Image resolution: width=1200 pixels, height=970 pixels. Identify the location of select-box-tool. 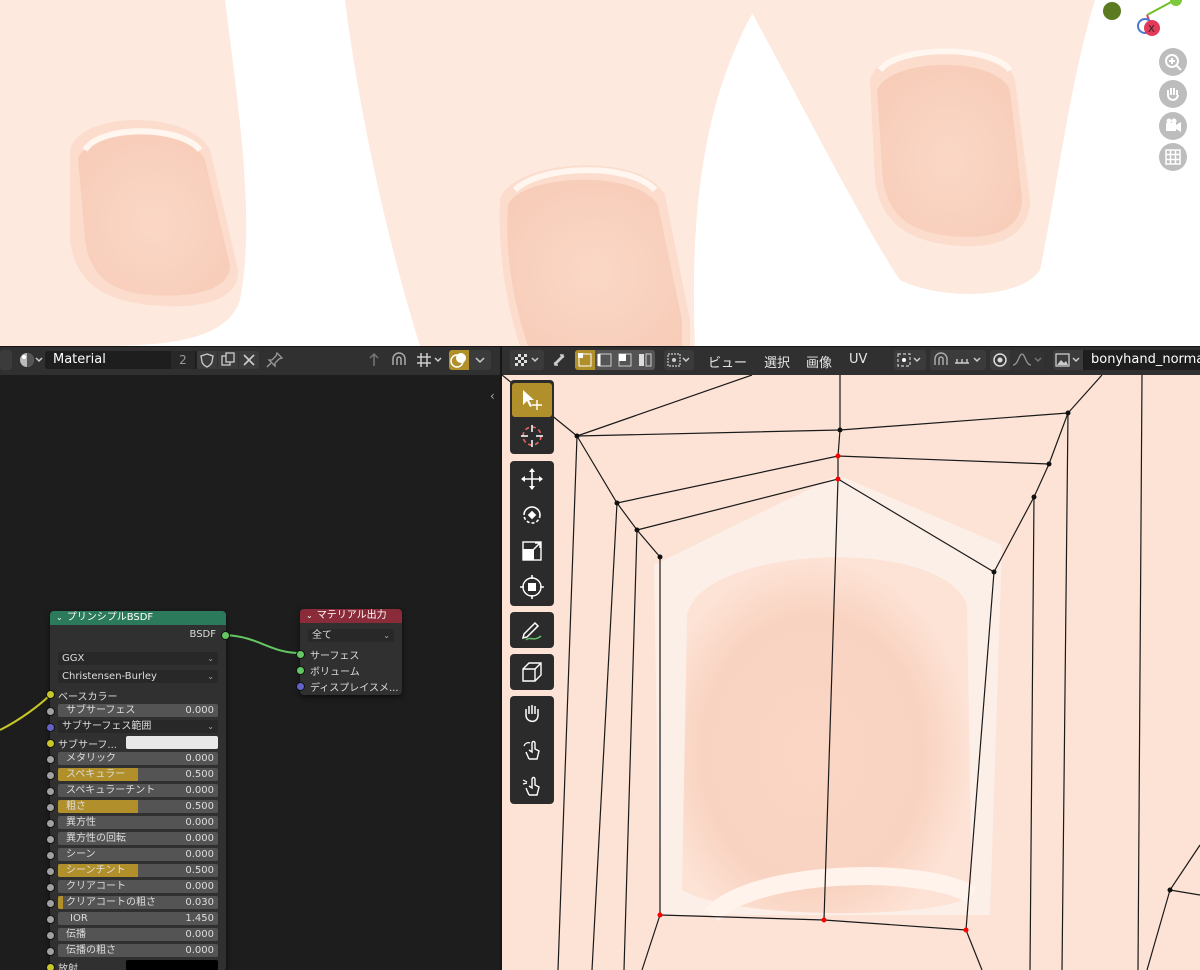
(532, 400).